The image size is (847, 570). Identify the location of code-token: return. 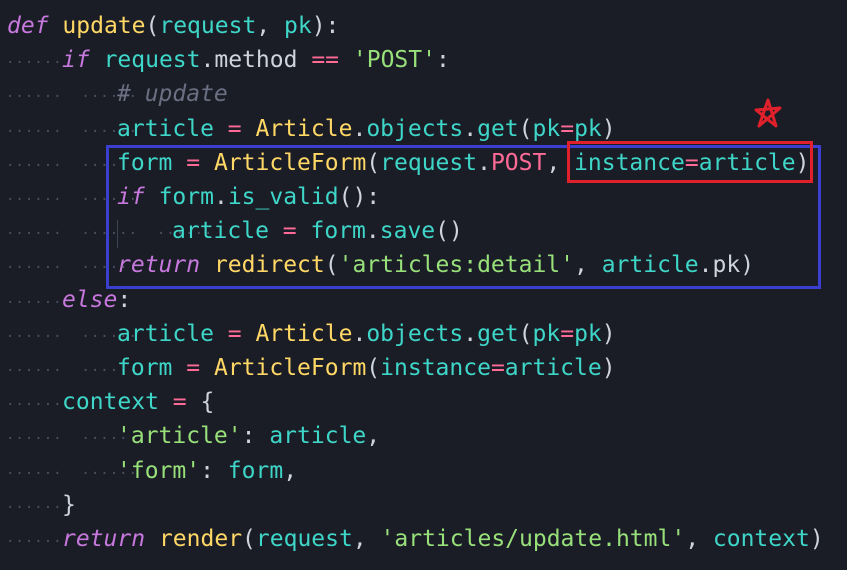
(104, 539).